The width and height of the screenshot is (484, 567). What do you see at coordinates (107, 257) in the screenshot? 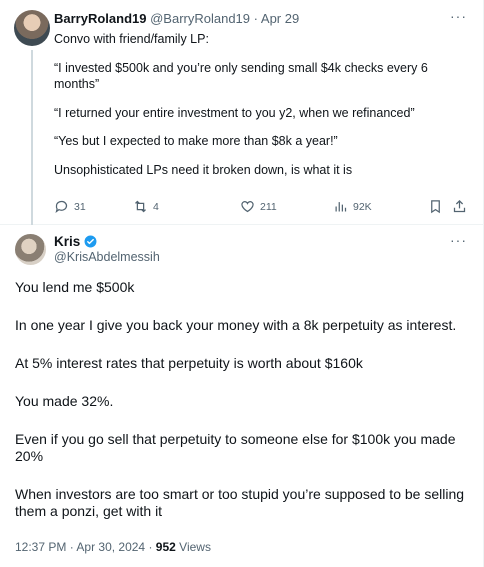
I see `author-handle: @KrisAbdelmessih` at bounding box center [107, 257].